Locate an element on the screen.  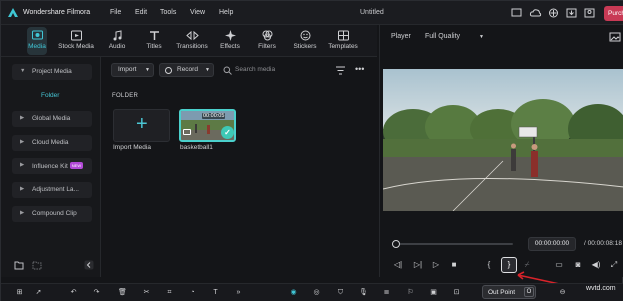
shield-icon: ⛉ is located at coordinates (340, 292).